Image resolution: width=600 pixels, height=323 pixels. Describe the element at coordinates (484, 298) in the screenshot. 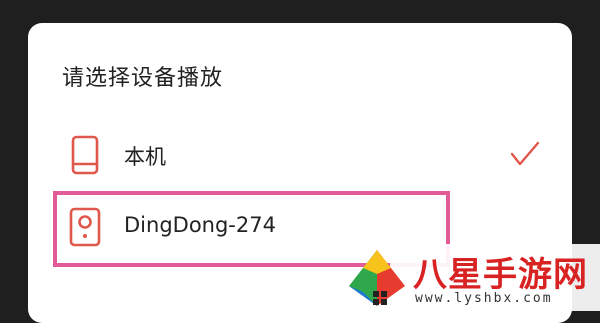

I see `watermark-url: www.lyshbx.com` at that location.